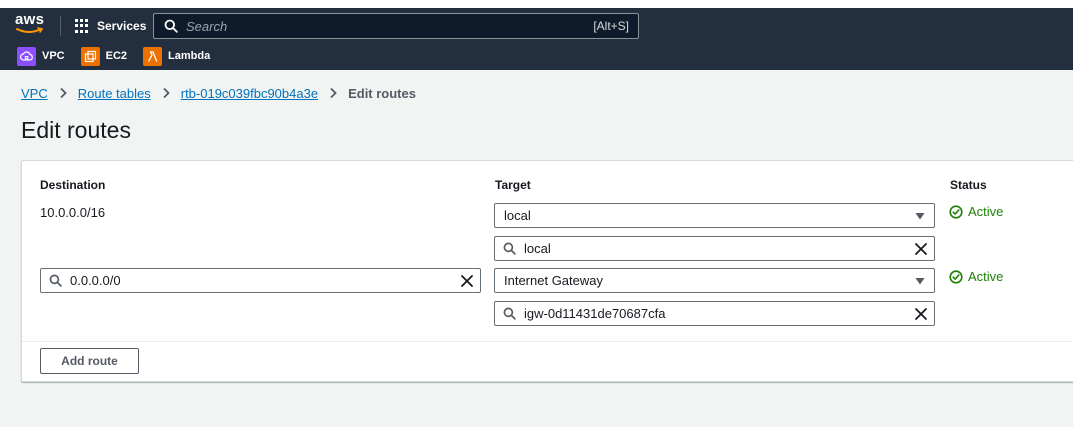  I want to click on panel-divider, so click(547, 341).